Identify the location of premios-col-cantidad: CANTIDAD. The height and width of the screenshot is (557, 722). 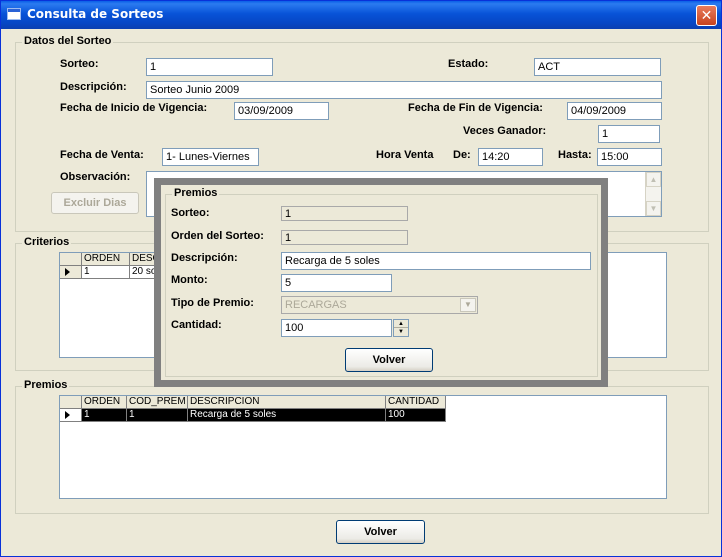
(416, 402).